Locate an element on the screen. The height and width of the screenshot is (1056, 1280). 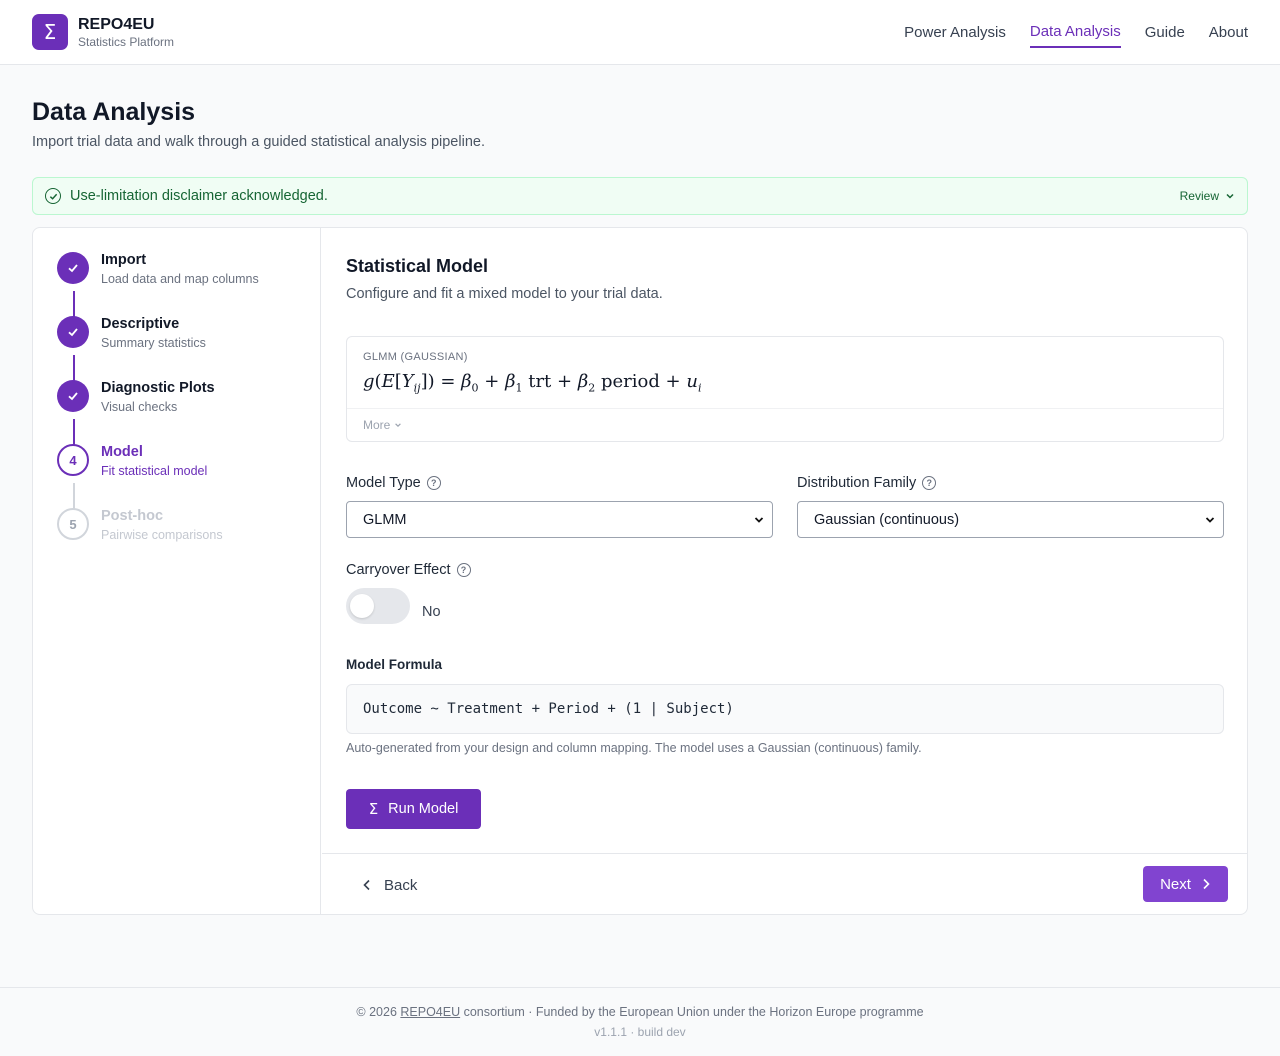
model-type-label-text: Model Type is located at coordinates (383, 483).